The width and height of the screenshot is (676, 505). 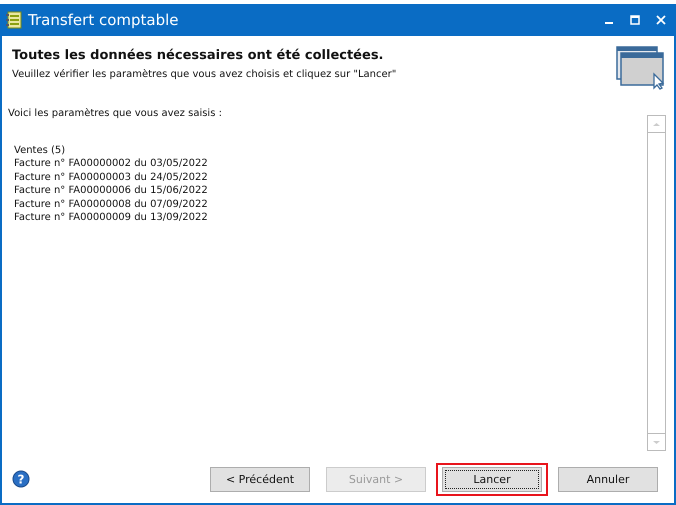 I want to click on summary-line: Facture n° FA00000006 du 15/06/2022, so click(x=111, y=191).